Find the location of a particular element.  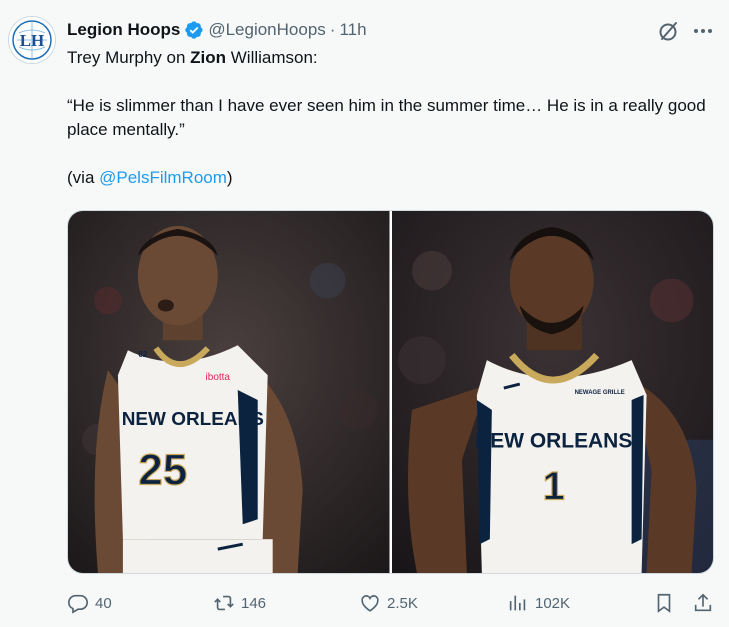

bookmark-button is located at coordinates (664, 603).